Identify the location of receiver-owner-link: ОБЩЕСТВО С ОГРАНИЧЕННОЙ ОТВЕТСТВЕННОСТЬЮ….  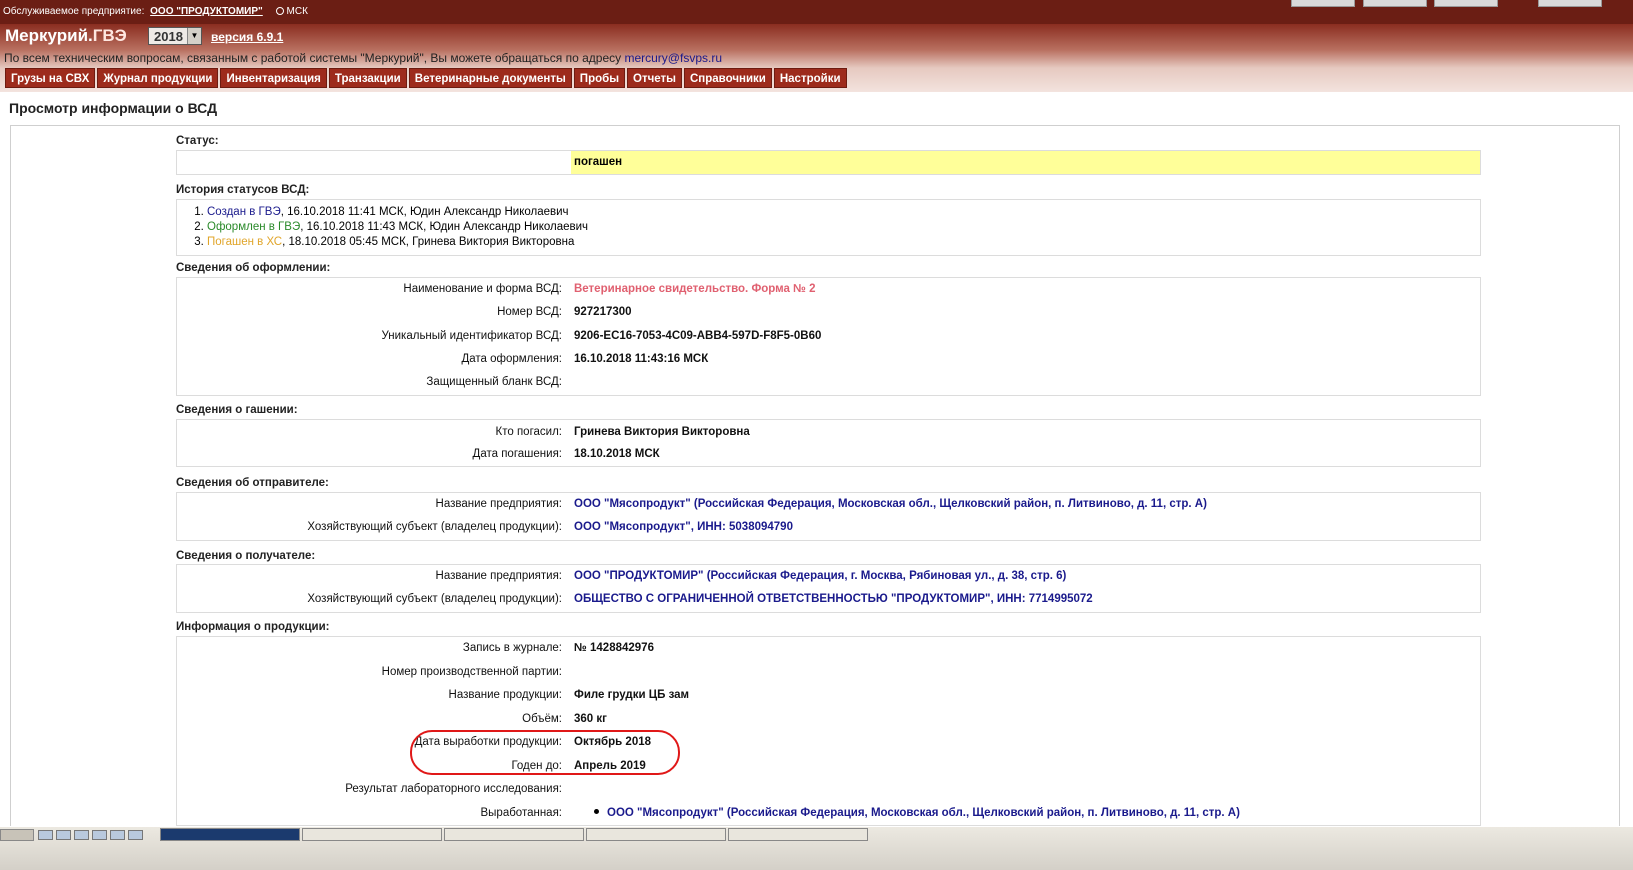
(833, 599).